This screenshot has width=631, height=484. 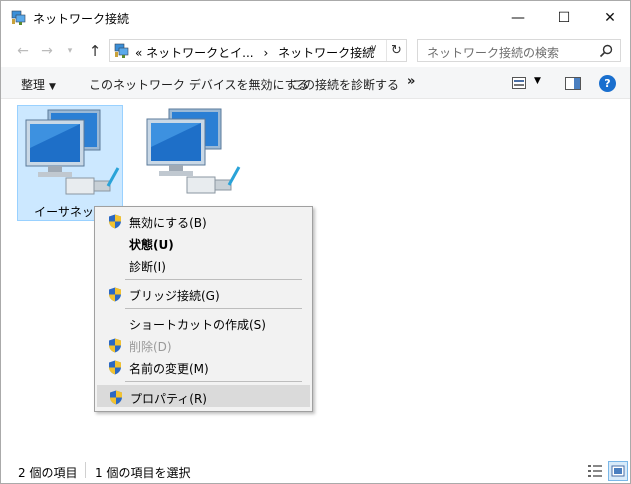 I want to click on command-bar: 整理 ▼ このネットワーク デバイスを無効にする この接続を診断する » ▼ ?, so click(x=315, y=83).